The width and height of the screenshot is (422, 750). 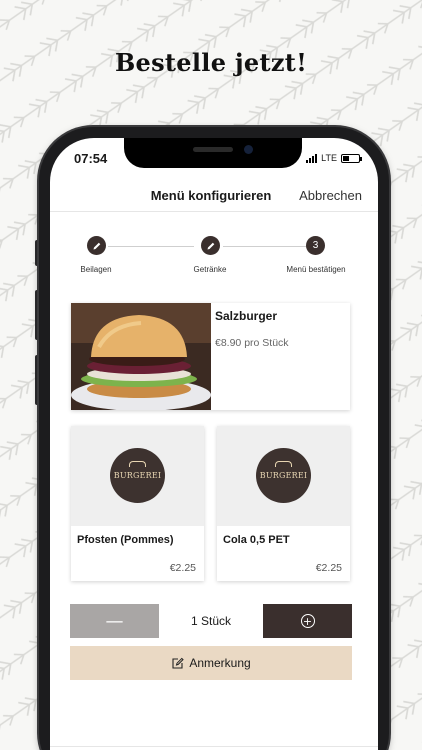 What do you see at coordinates (220, 663) in the screenshot?
I see `note-button-label: Anmerkung` at bounding box center [220, 663].